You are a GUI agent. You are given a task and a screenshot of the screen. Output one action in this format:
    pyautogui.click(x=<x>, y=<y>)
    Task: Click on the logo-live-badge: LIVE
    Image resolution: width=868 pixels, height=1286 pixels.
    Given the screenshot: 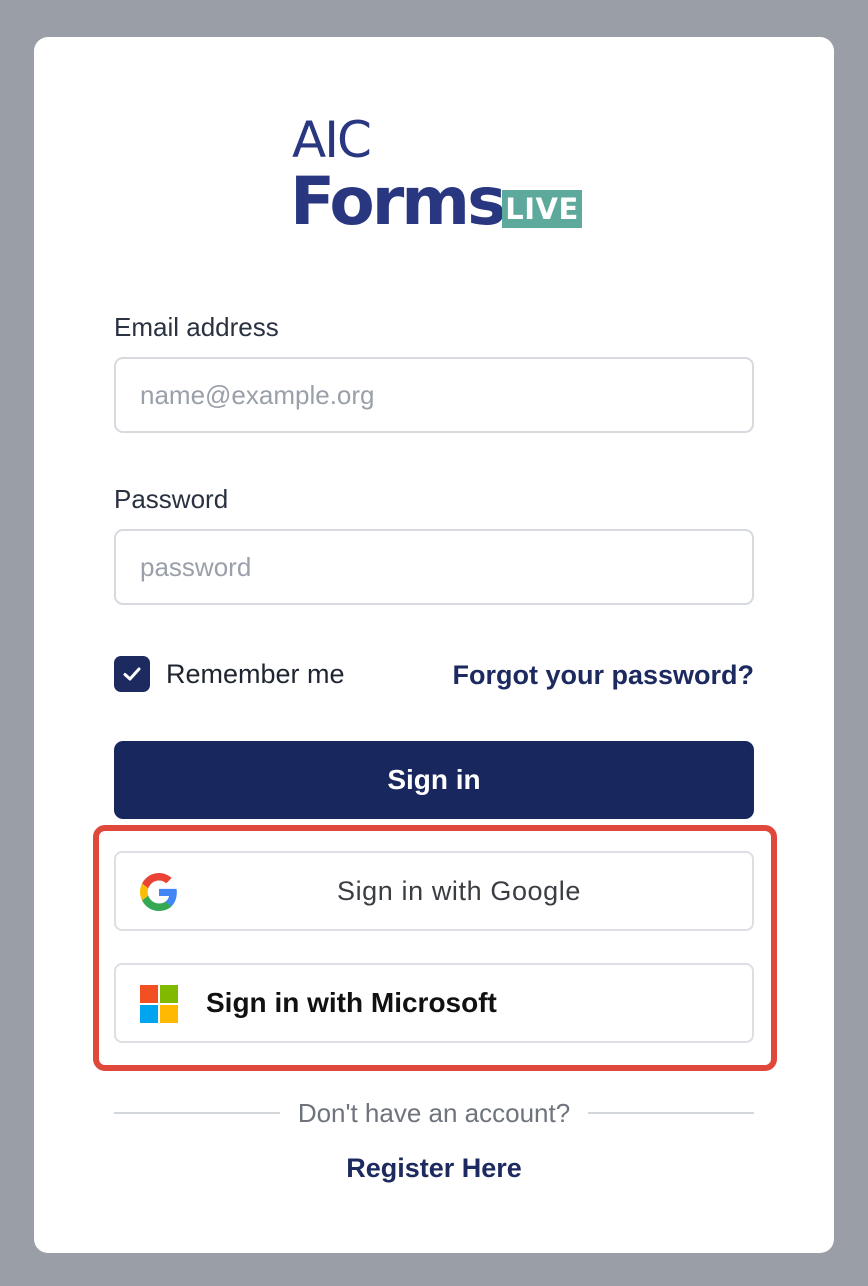 What is the action you would take?
    pyautogui.click(x=542, y=209)
    